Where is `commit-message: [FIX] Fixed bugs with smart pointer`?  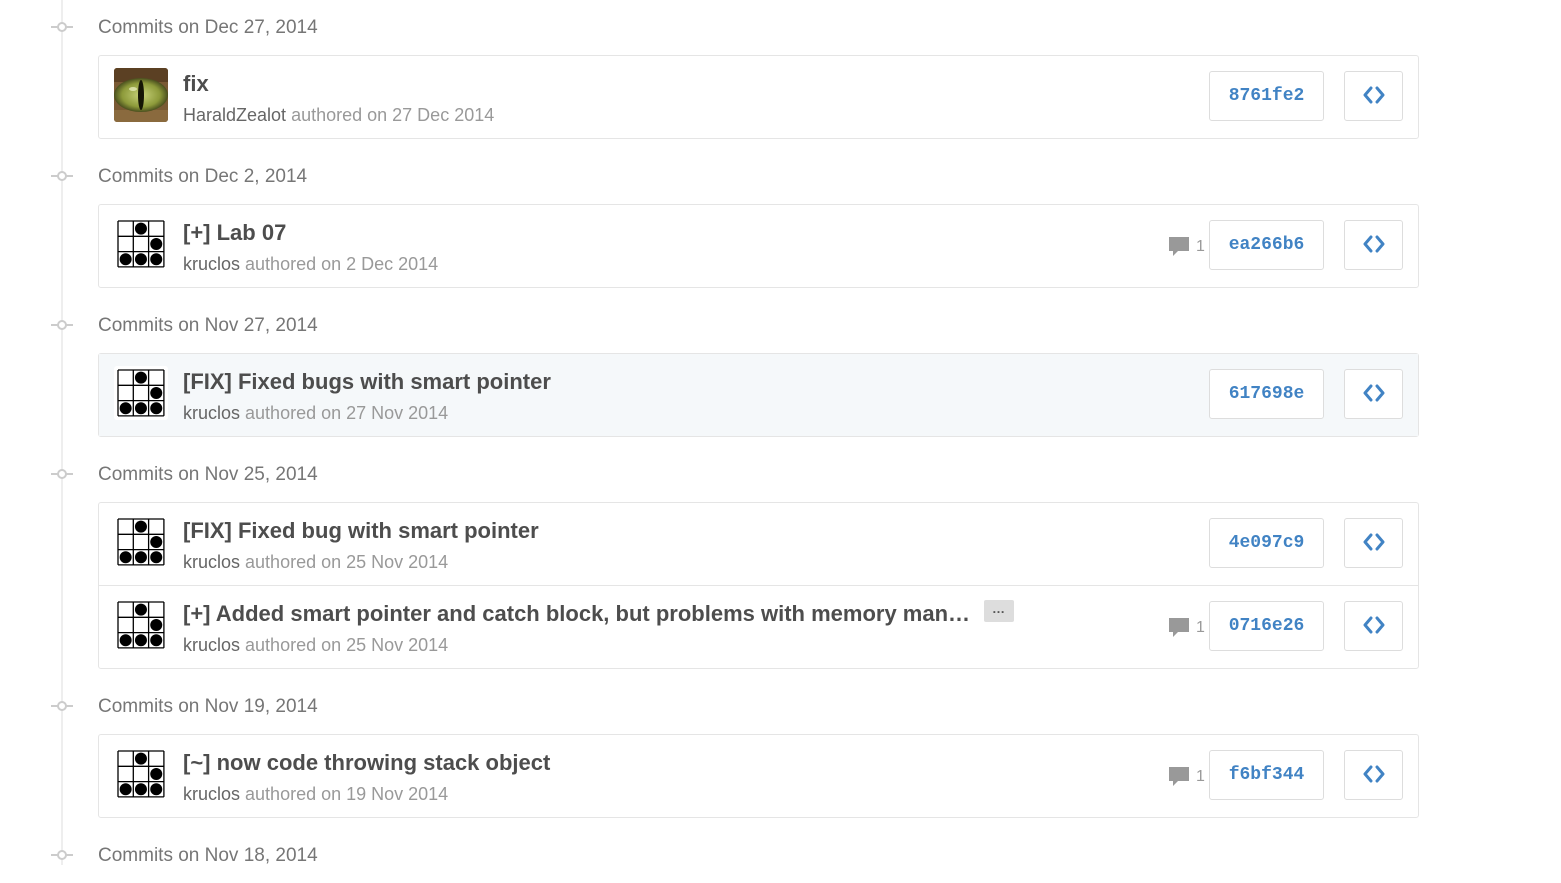 commit-message: [FIX] Fixed bugs with smart pointer is located at coordinates (367, 382).